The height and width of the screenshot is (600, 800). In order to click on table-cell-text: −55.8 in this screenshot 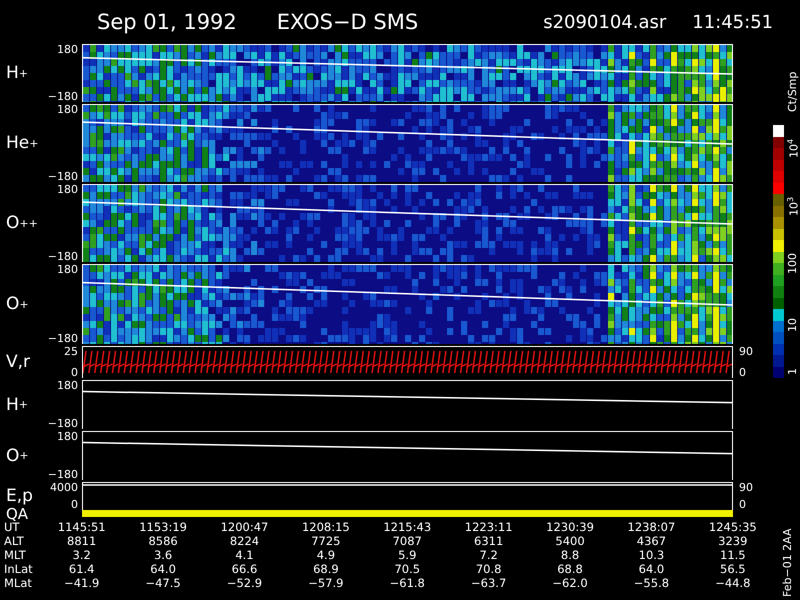, I will do `click(651, 583)`.